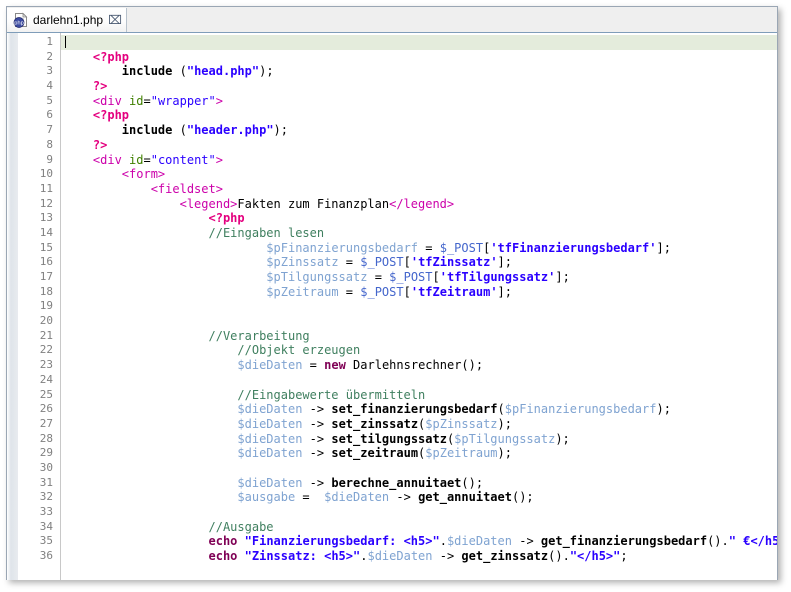  What do you see at coordinates (419, 527) in the screenshot?
I see `code-line: //Ausgabe` at bounding box center [419, 527].